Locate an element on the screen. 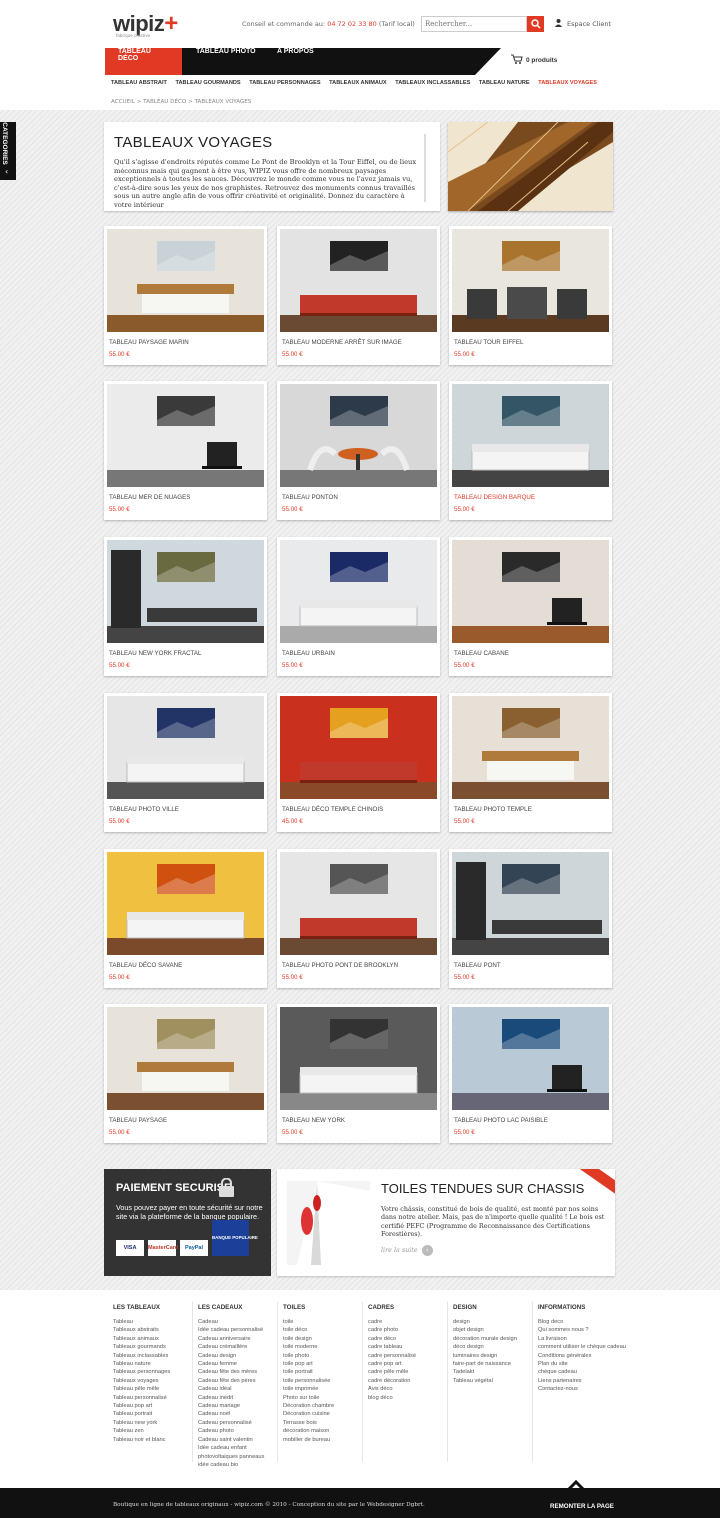 The width and height of the screenshot is (720, 1518). footer-link: Décoration cuisine is located at coordinates (308, 1414).